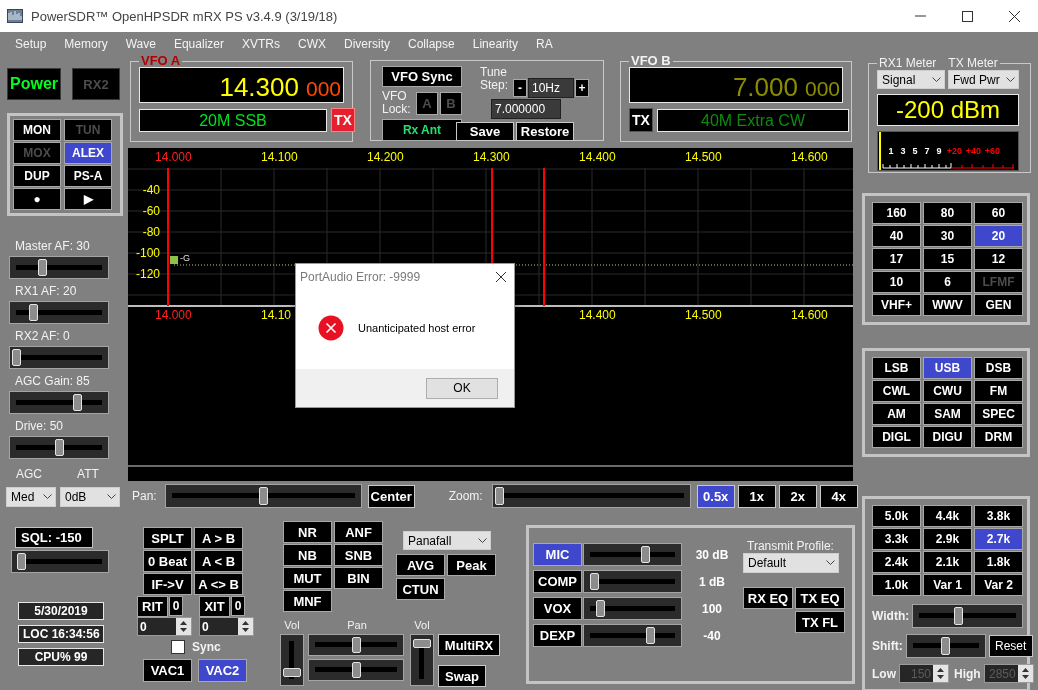 This screenshot has width=1038, height=690. Describe the element at coordinates (88, 153) in the screenshot. I see `toggle-button: ALEX` at that location.